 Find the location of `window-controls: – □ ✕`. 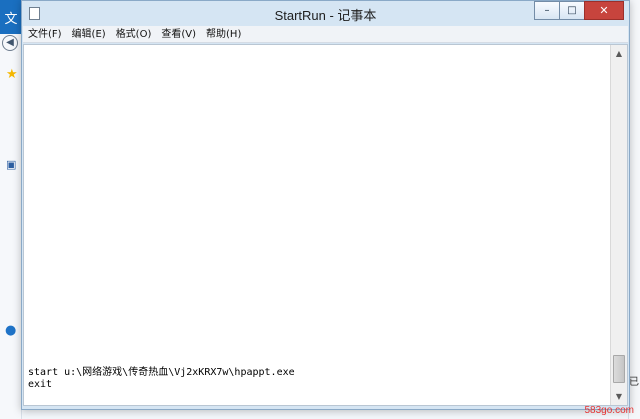

window-controls: – □ ✕ is located at coordinates (579, 10).